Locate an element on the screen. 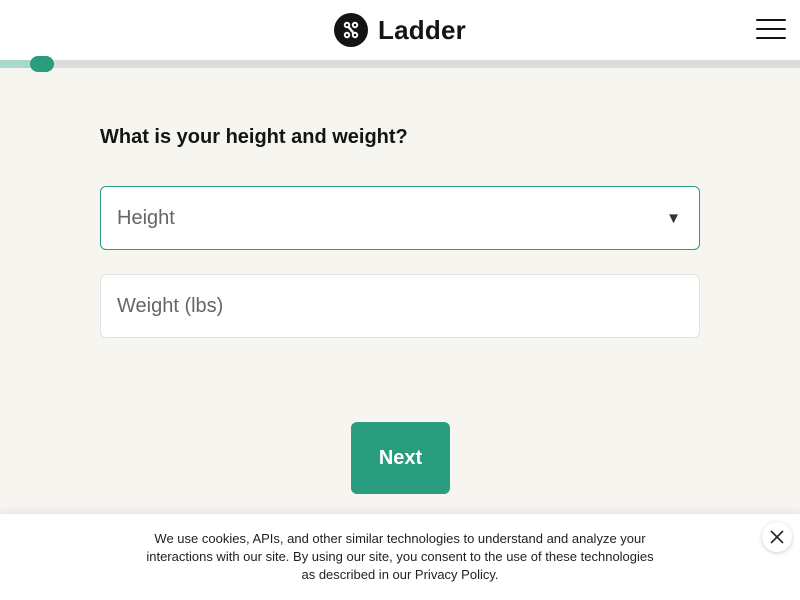 This screenshot has width=800, height=600. question-heading: What is your height and weight? is located at coordinates (254, 137).